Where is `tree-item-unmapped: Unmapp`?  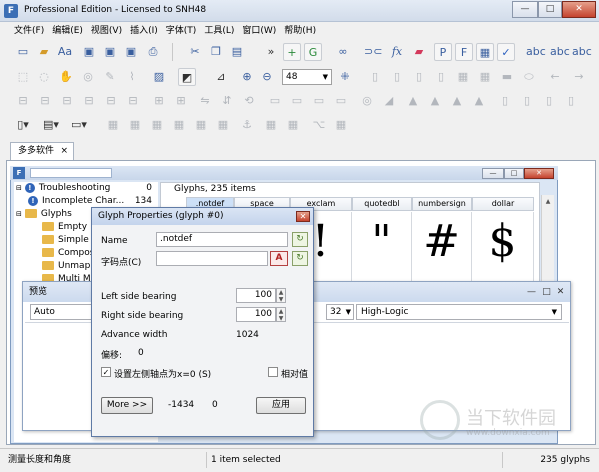 tree-item-unmapped: Unmapp is located at coordinates (69, 266).